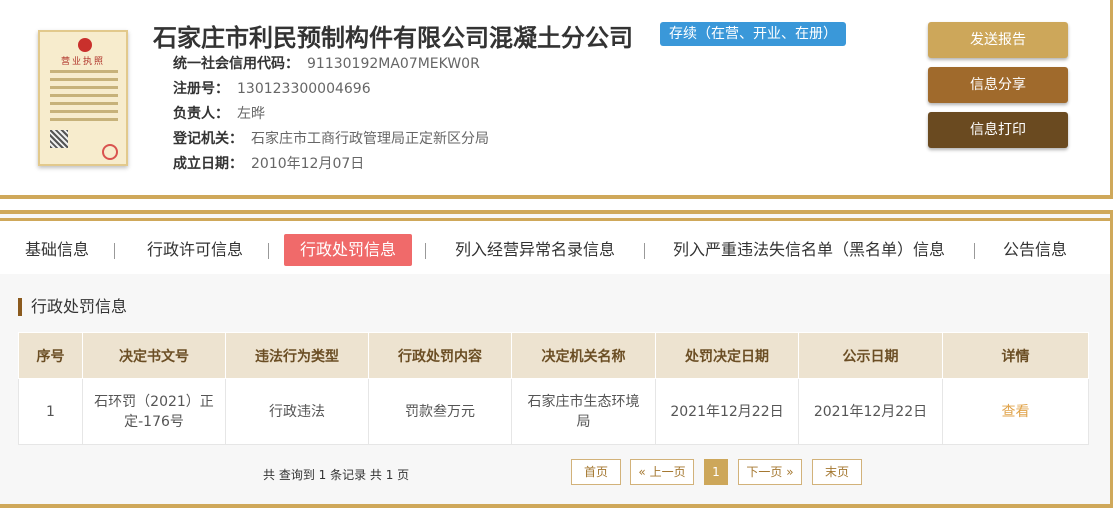 The height and width of the screenshot is (508, 1115). Describe the element at coordinates (1015, 355) in the screenshot. I see `column-header: 详情` at that location.